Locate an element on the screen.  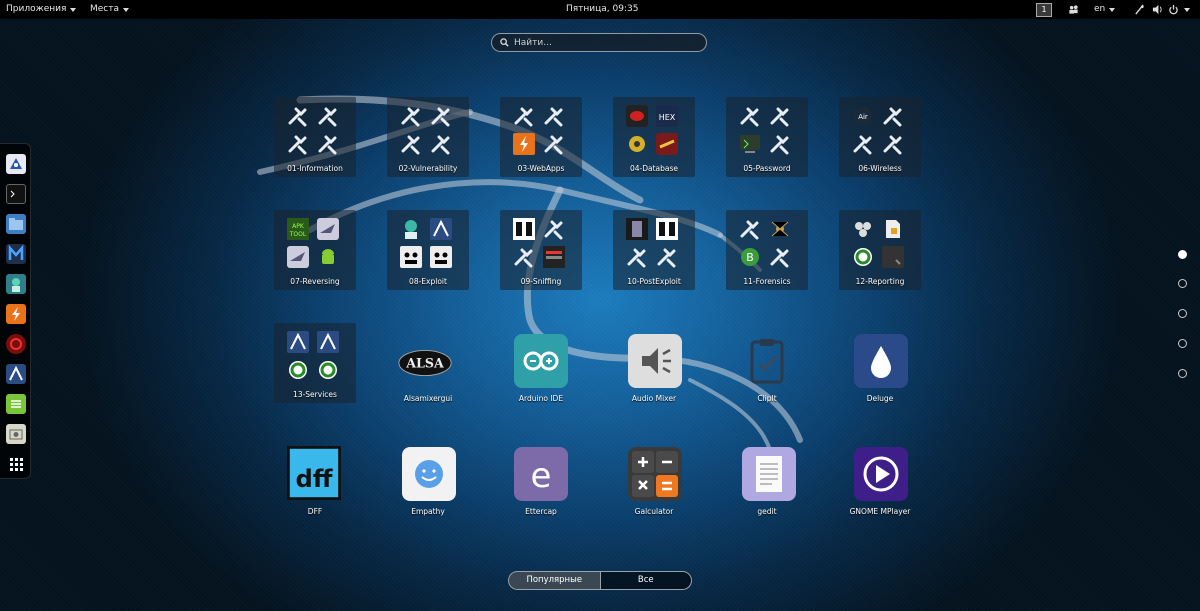
beef-icon is located at coordinates (411, 257).